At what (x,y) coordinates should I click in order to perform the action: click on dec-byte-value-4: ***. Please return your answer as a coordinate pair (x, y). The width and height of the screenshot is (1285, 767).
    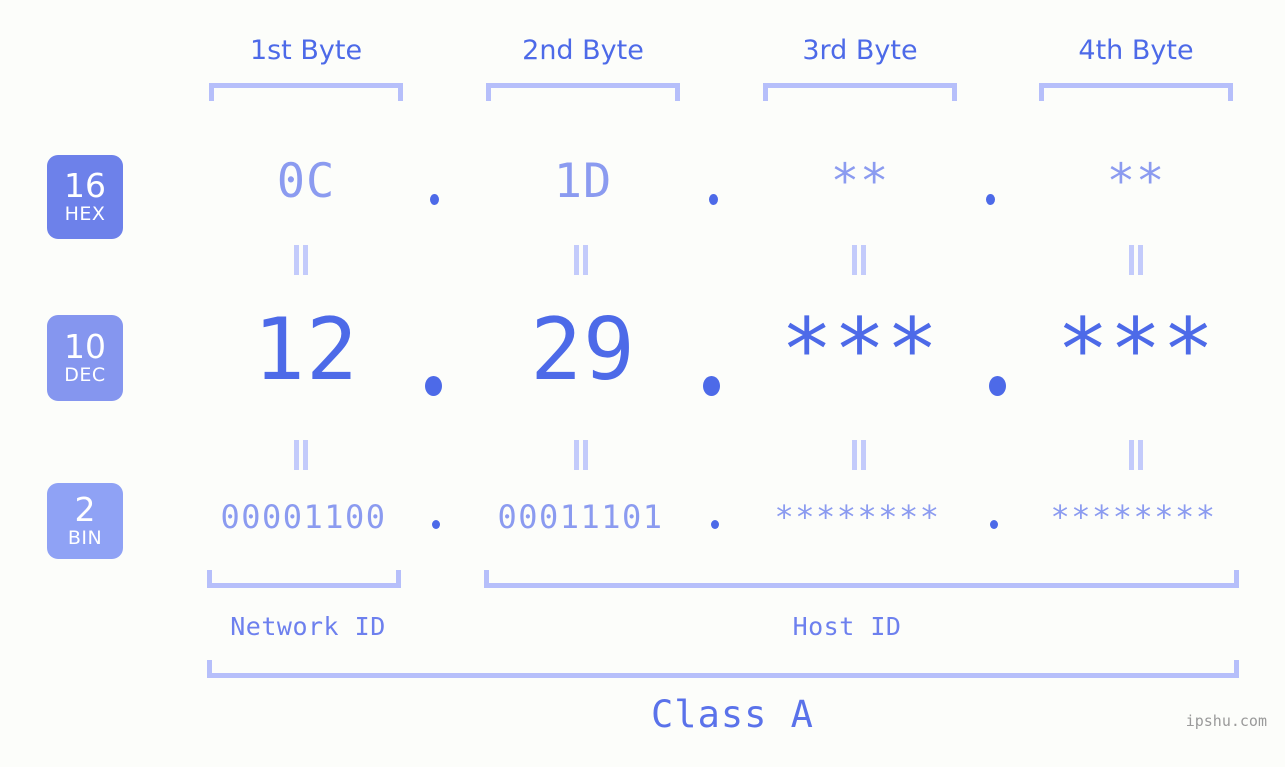
    Looking at the image, I should click on (1136, 350).